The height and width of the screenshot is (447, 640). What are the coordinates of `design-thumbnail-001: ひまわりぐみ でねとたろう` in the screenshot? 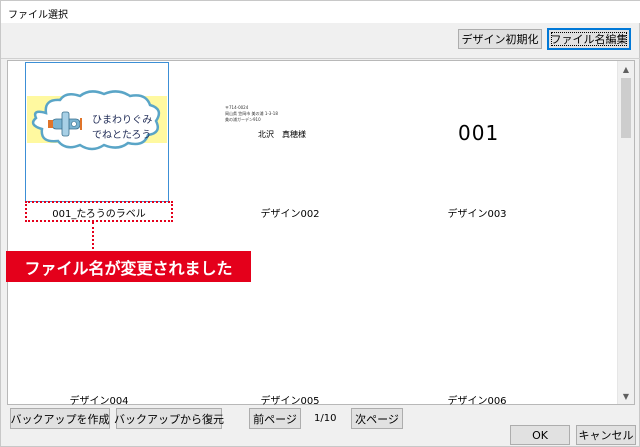 It's located at (97, 132).